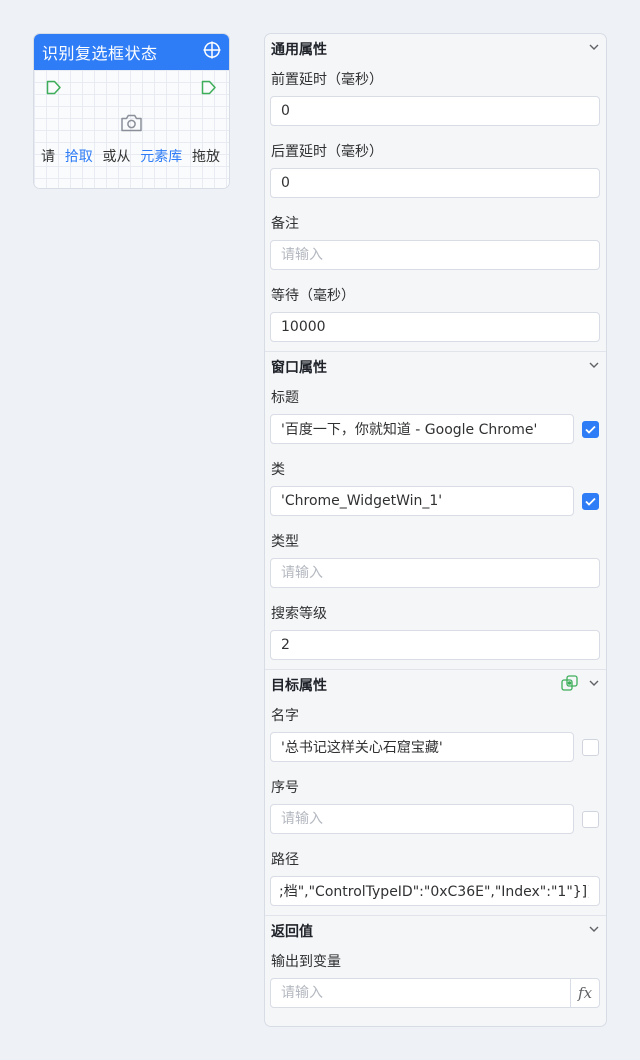 This screenshot has height=1060, width=640. What do you see at coordinates (435, 327) in the screenshot?
I see `wait-input` at bounding box center [435, 327].